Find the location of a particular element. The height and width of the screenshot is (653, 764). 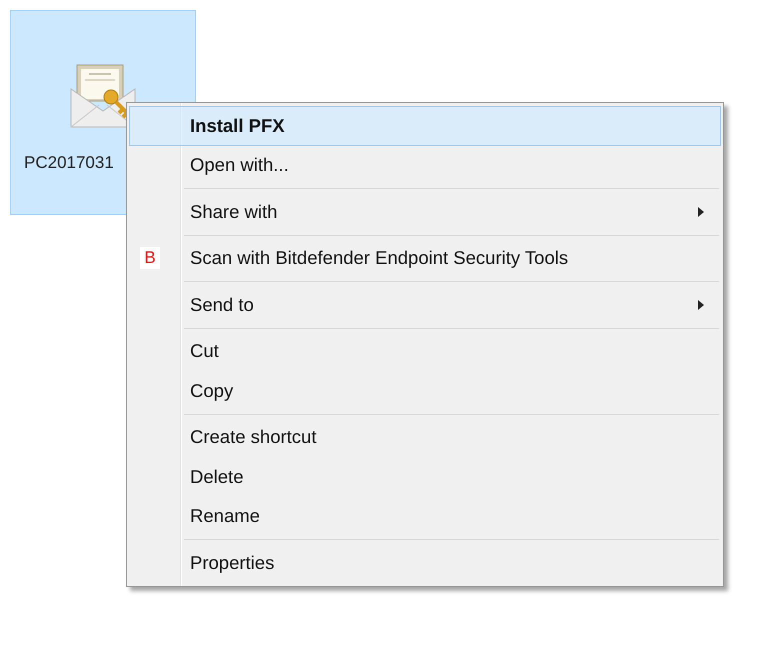

menu-item-label: Rename is located at coordinates (225, 516).